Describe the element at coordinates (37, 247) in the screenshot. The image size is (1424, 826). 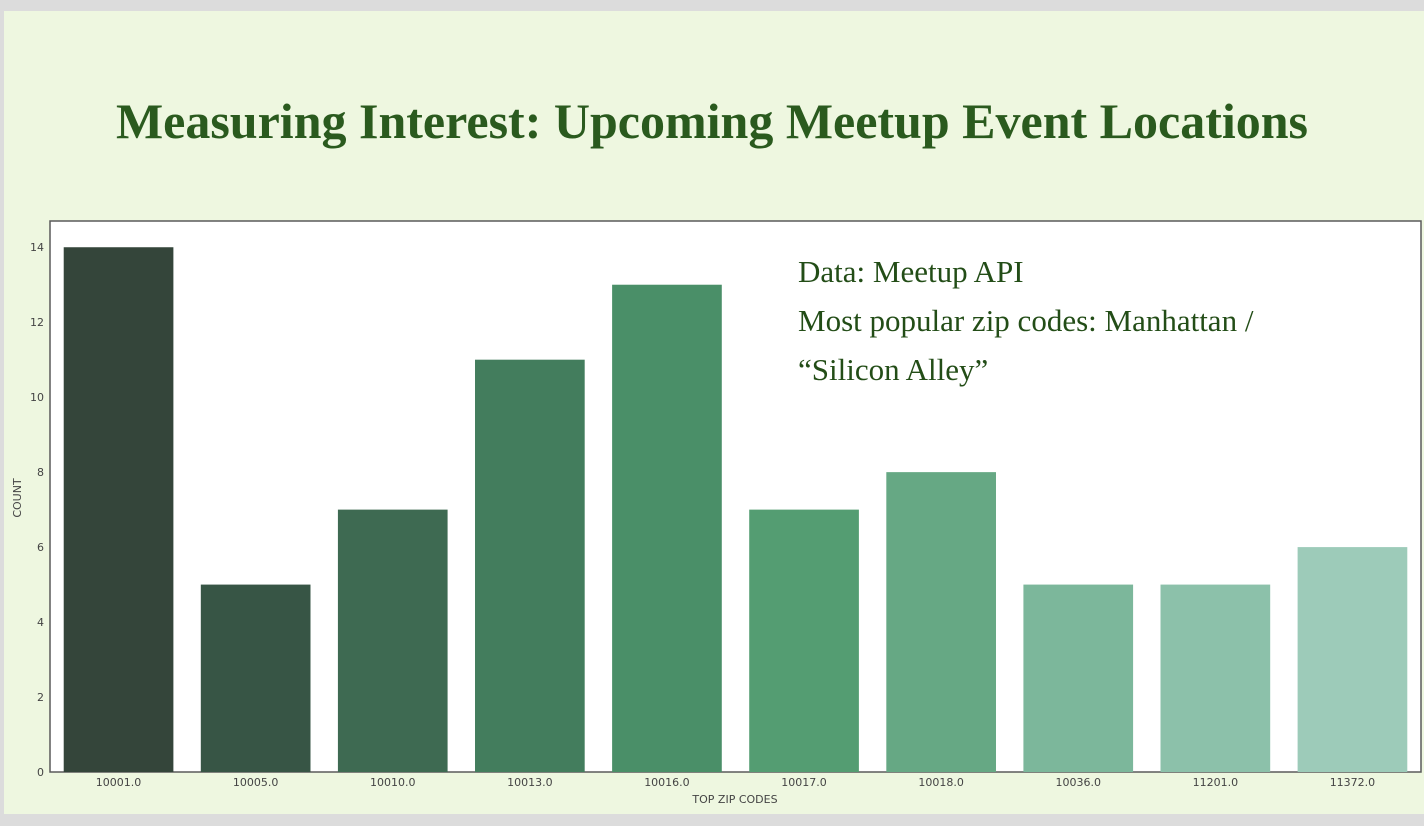
I see `y-tick-label: 14` at that location.